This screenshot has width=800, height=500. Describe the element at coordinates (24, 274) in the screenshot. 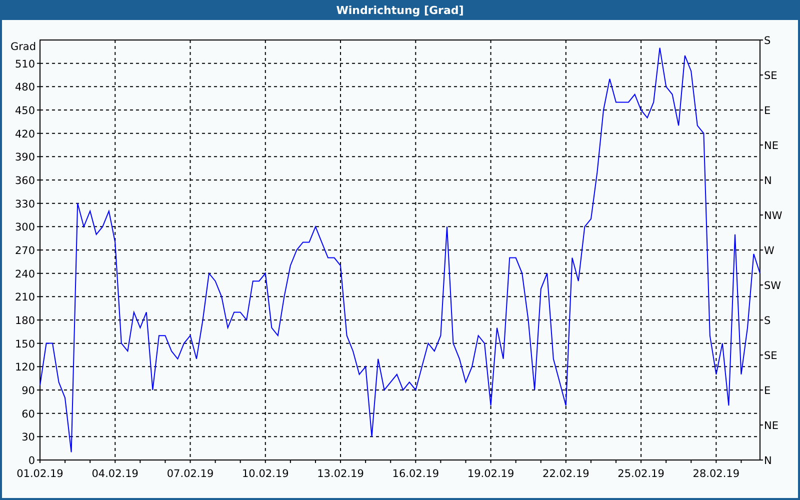

I see `y-tick-label: 240` at that location.